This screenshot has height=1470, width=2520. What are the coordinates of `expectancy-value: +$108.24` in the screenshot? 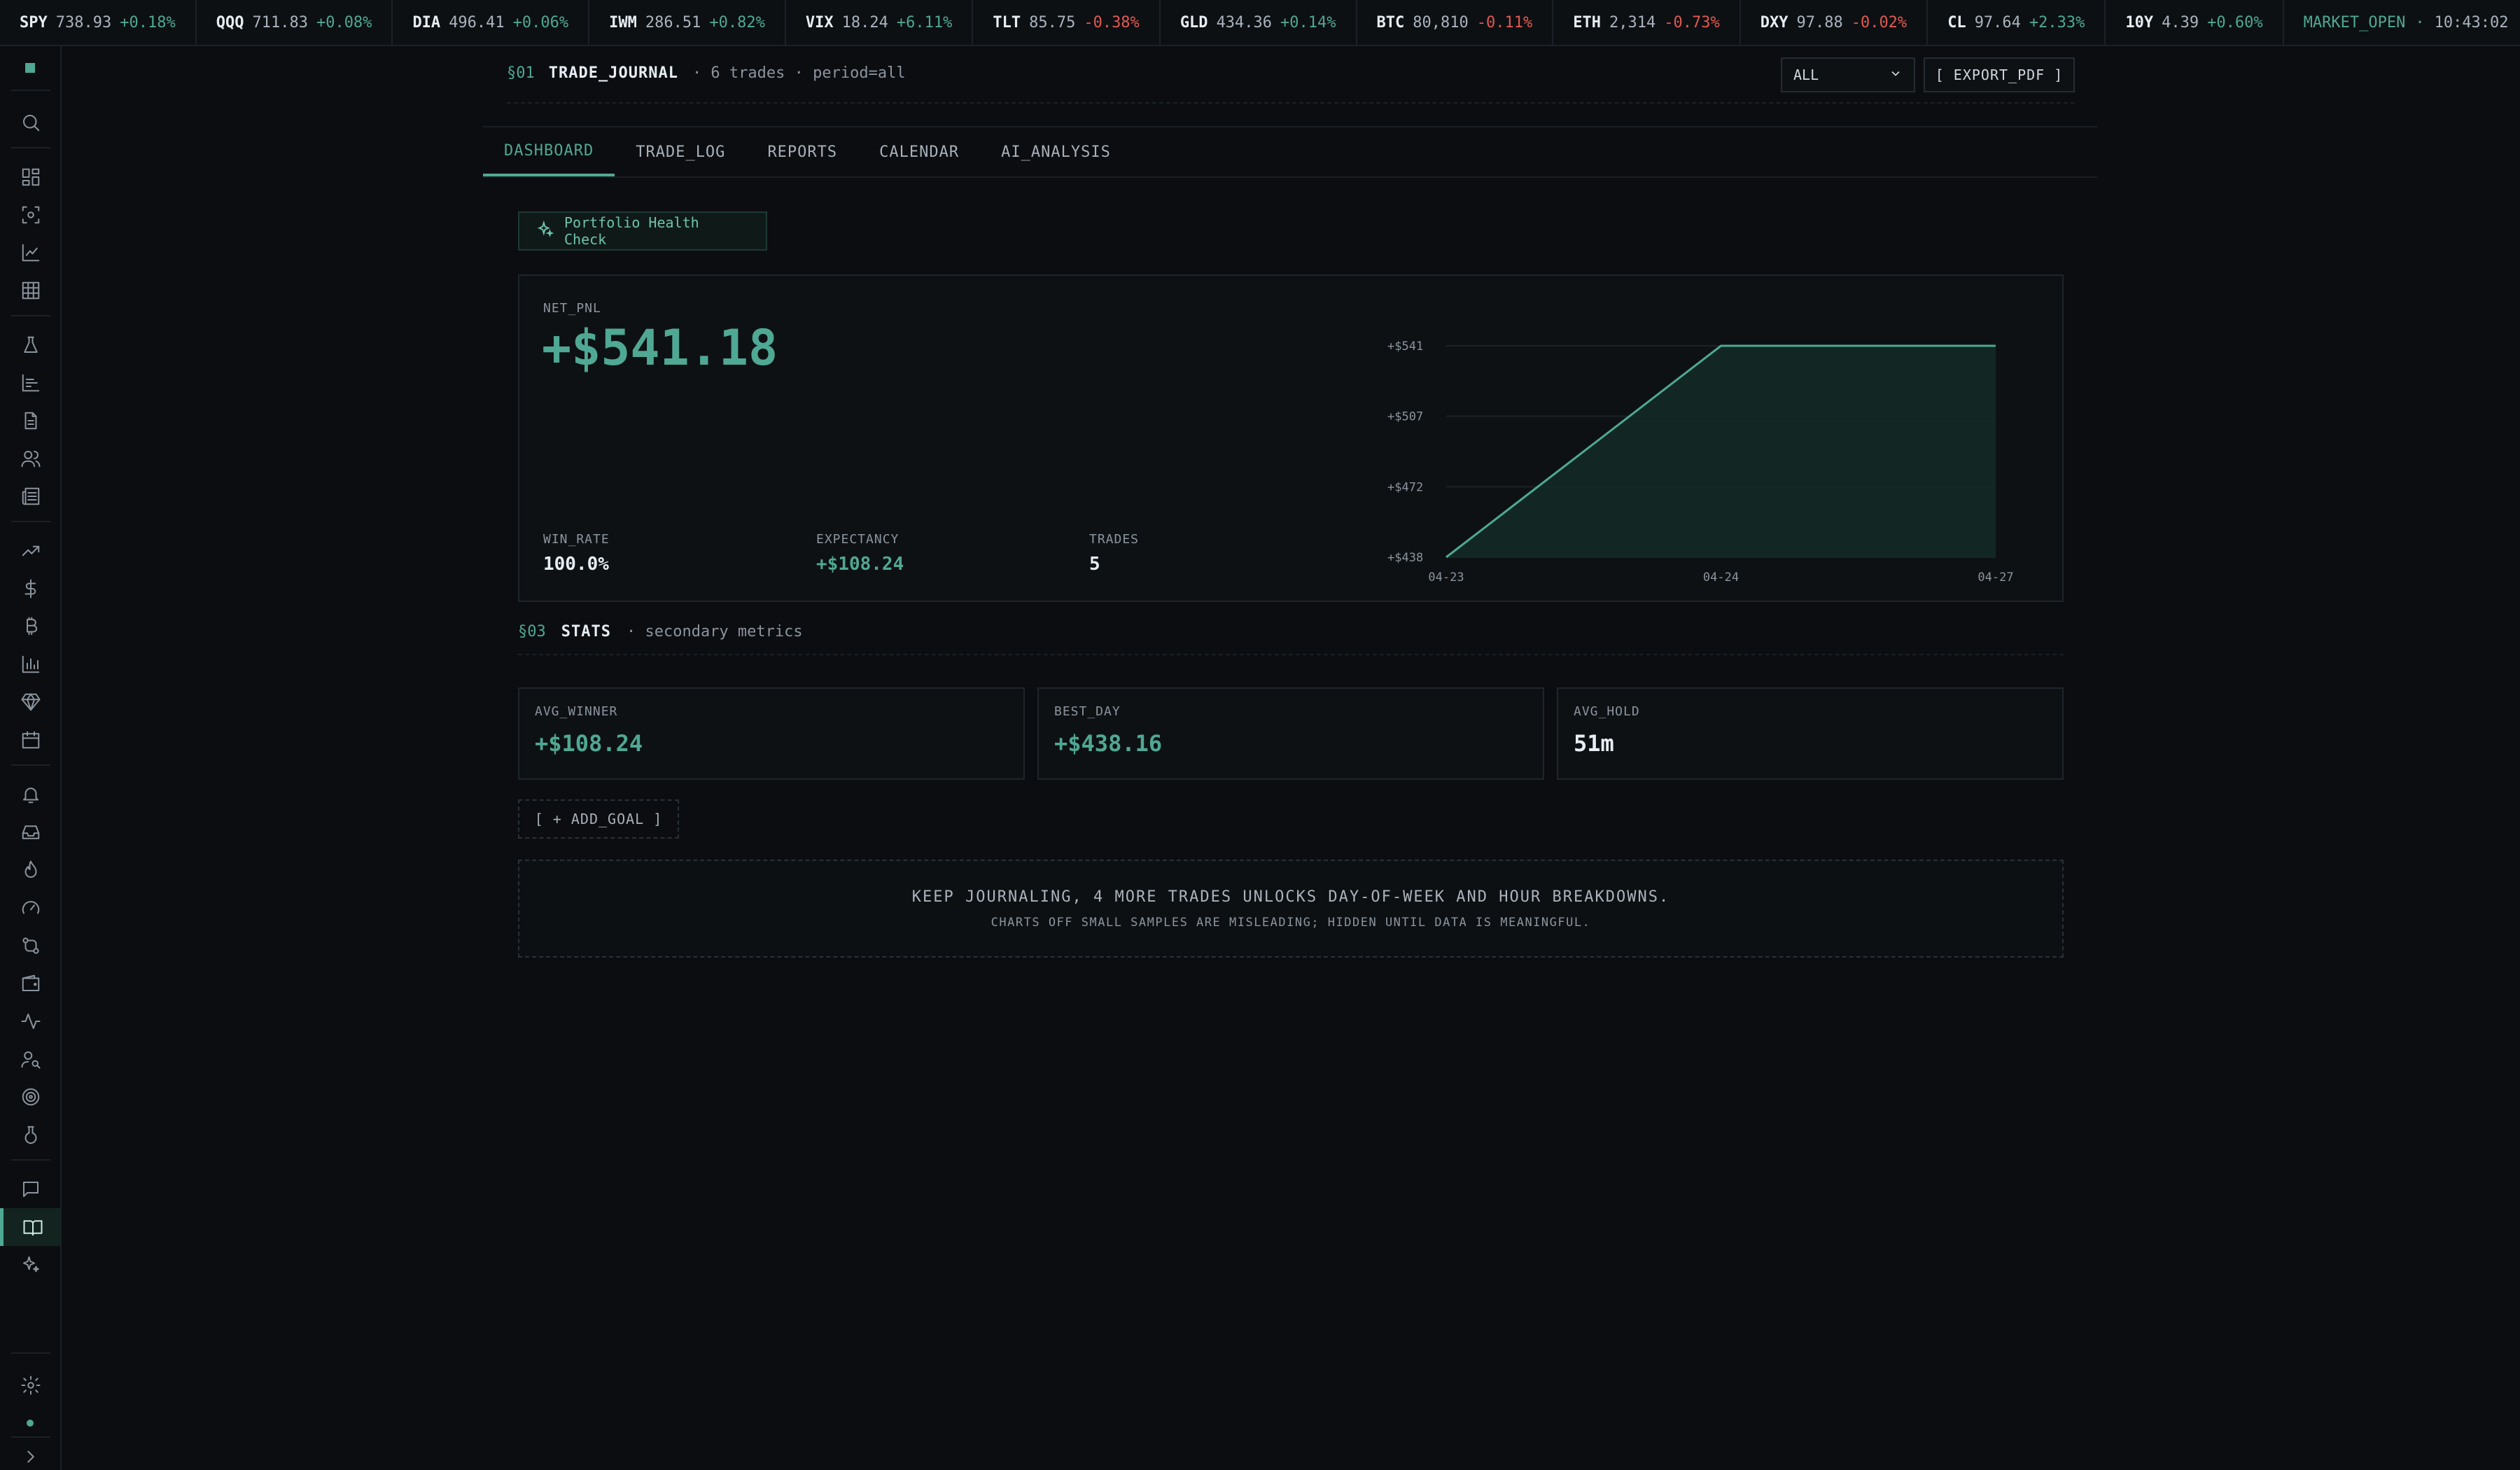 It's located at (860, 564).